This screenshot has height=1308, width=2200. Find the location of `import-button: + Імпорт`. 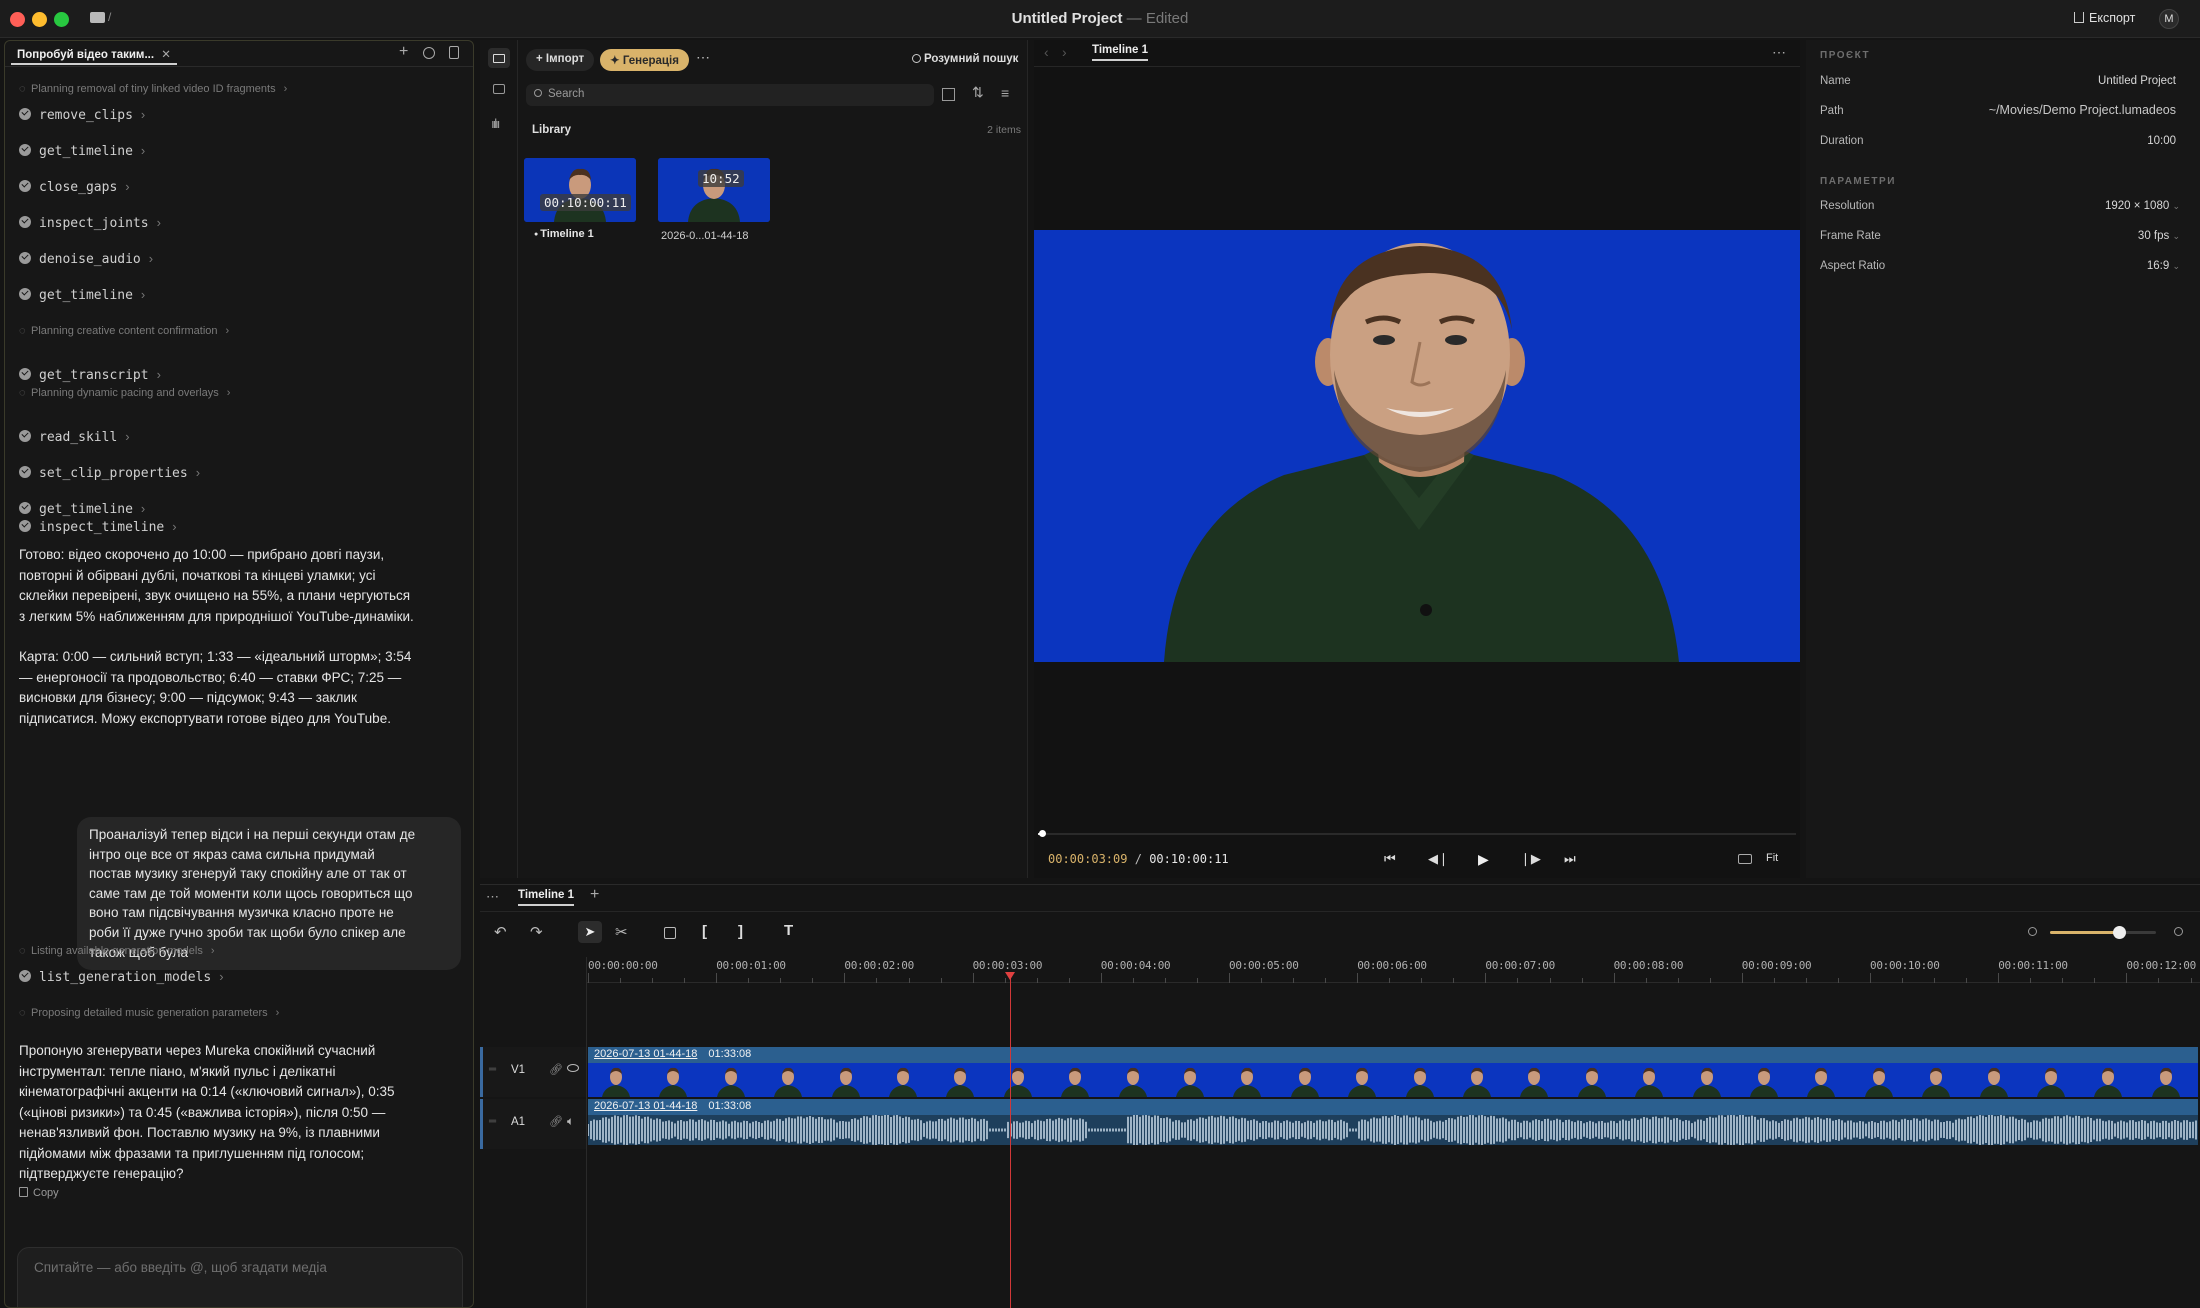

import-button: + Імпорт is located at coordinates (560, 60).